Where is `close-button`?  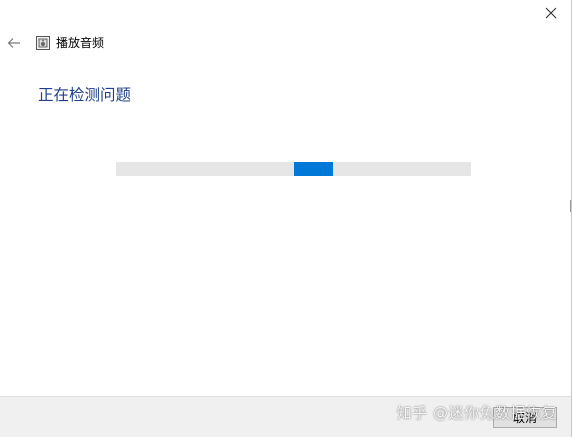
close-button is located at coordinates (551, 13).